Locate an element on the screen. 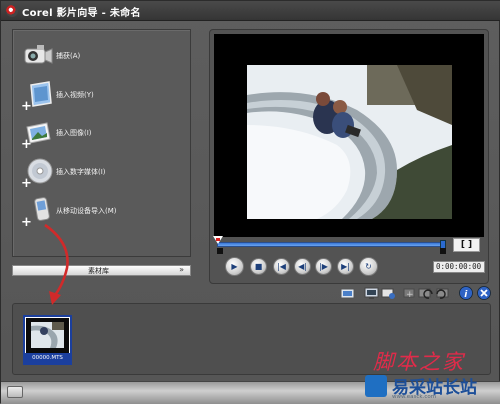 This screenshot has width=500, height=404. stop-icon: ■ is located at coordinates (258, 266).